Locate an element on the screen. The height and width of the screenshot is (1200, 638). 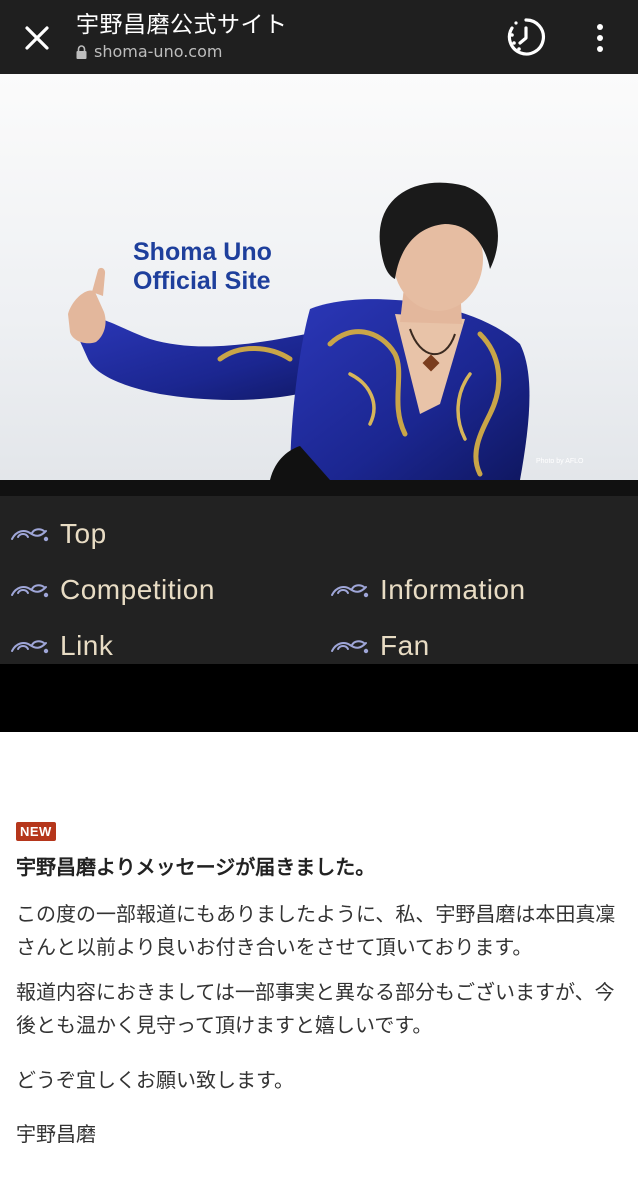
close-icon is located at coordinates (37, 38).